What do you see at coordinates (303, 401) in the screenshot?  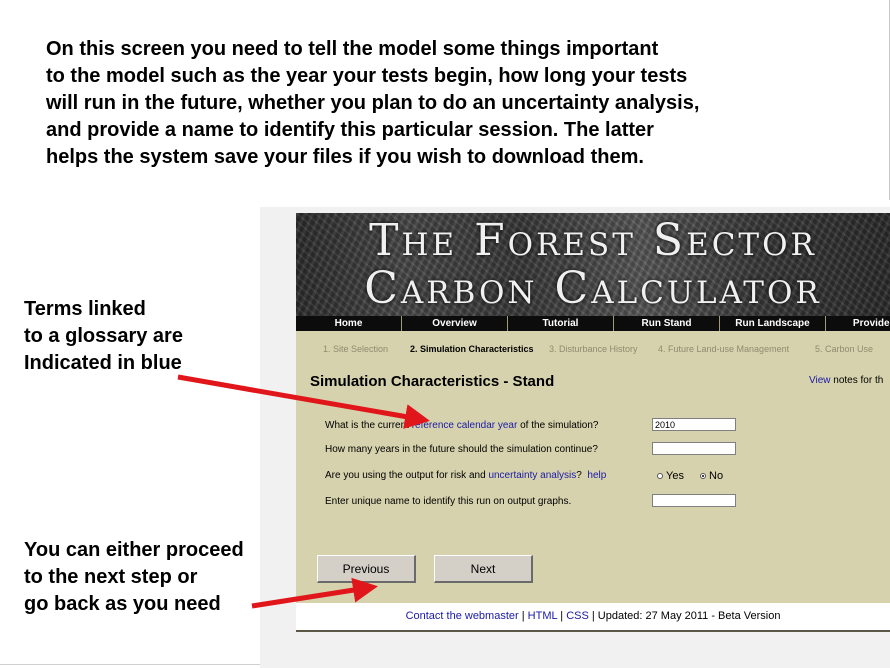 I see `glossary-arrow` at bounding box center [303, 401].